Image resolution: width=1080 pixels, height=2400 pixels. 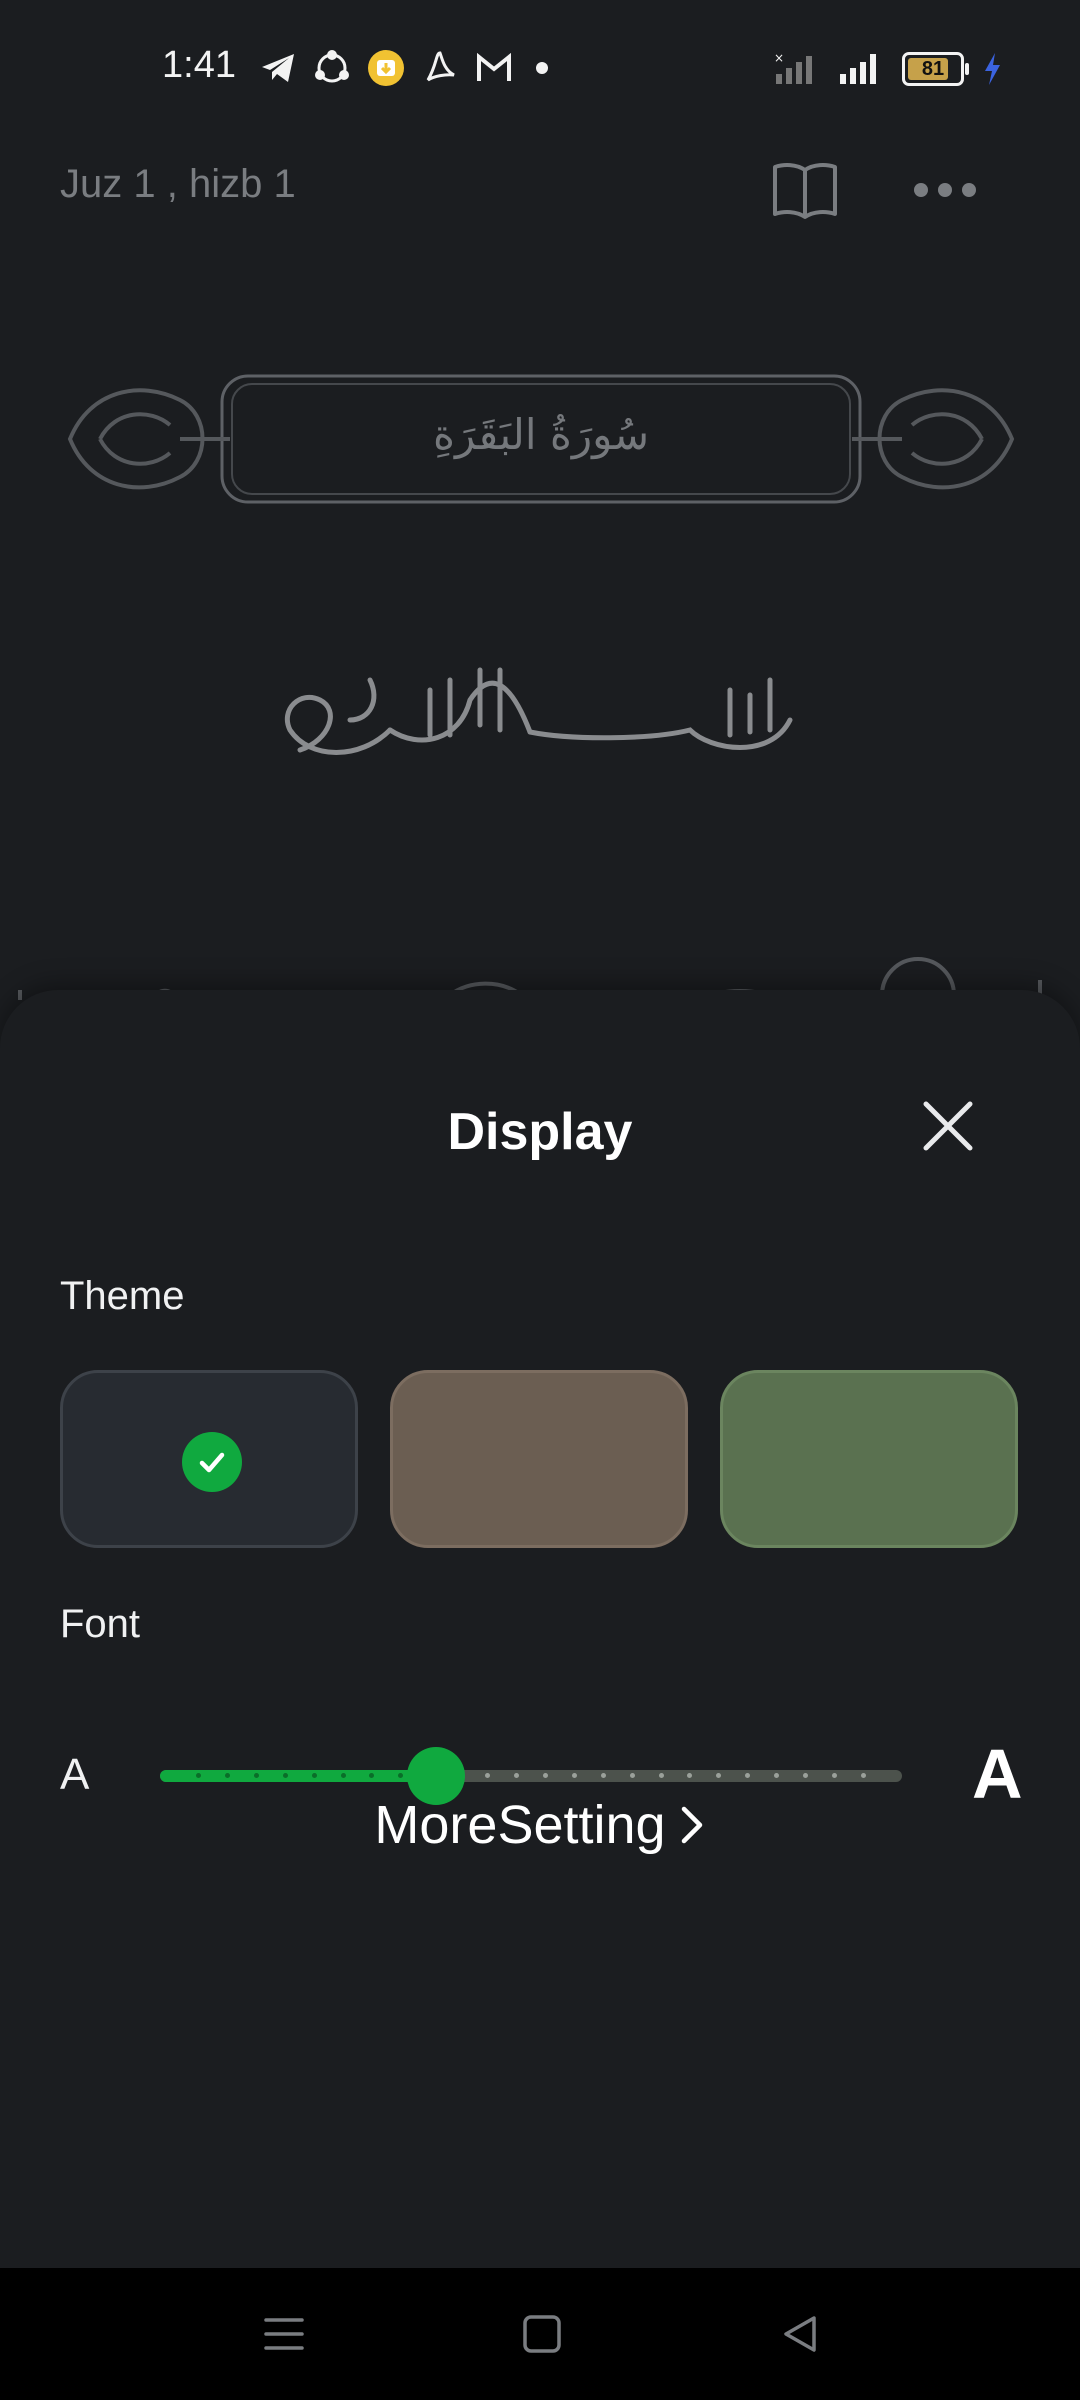 I want to click on home-nav-icon, so click(x=542, y=2334).